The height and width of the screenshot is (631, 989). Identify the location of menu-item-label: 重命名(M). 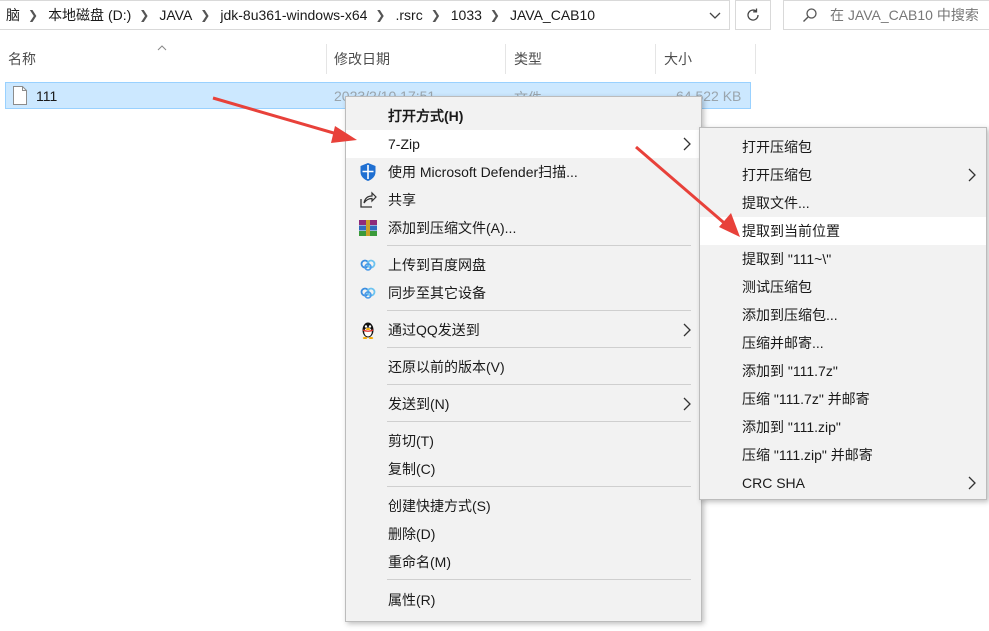
(419, 562).